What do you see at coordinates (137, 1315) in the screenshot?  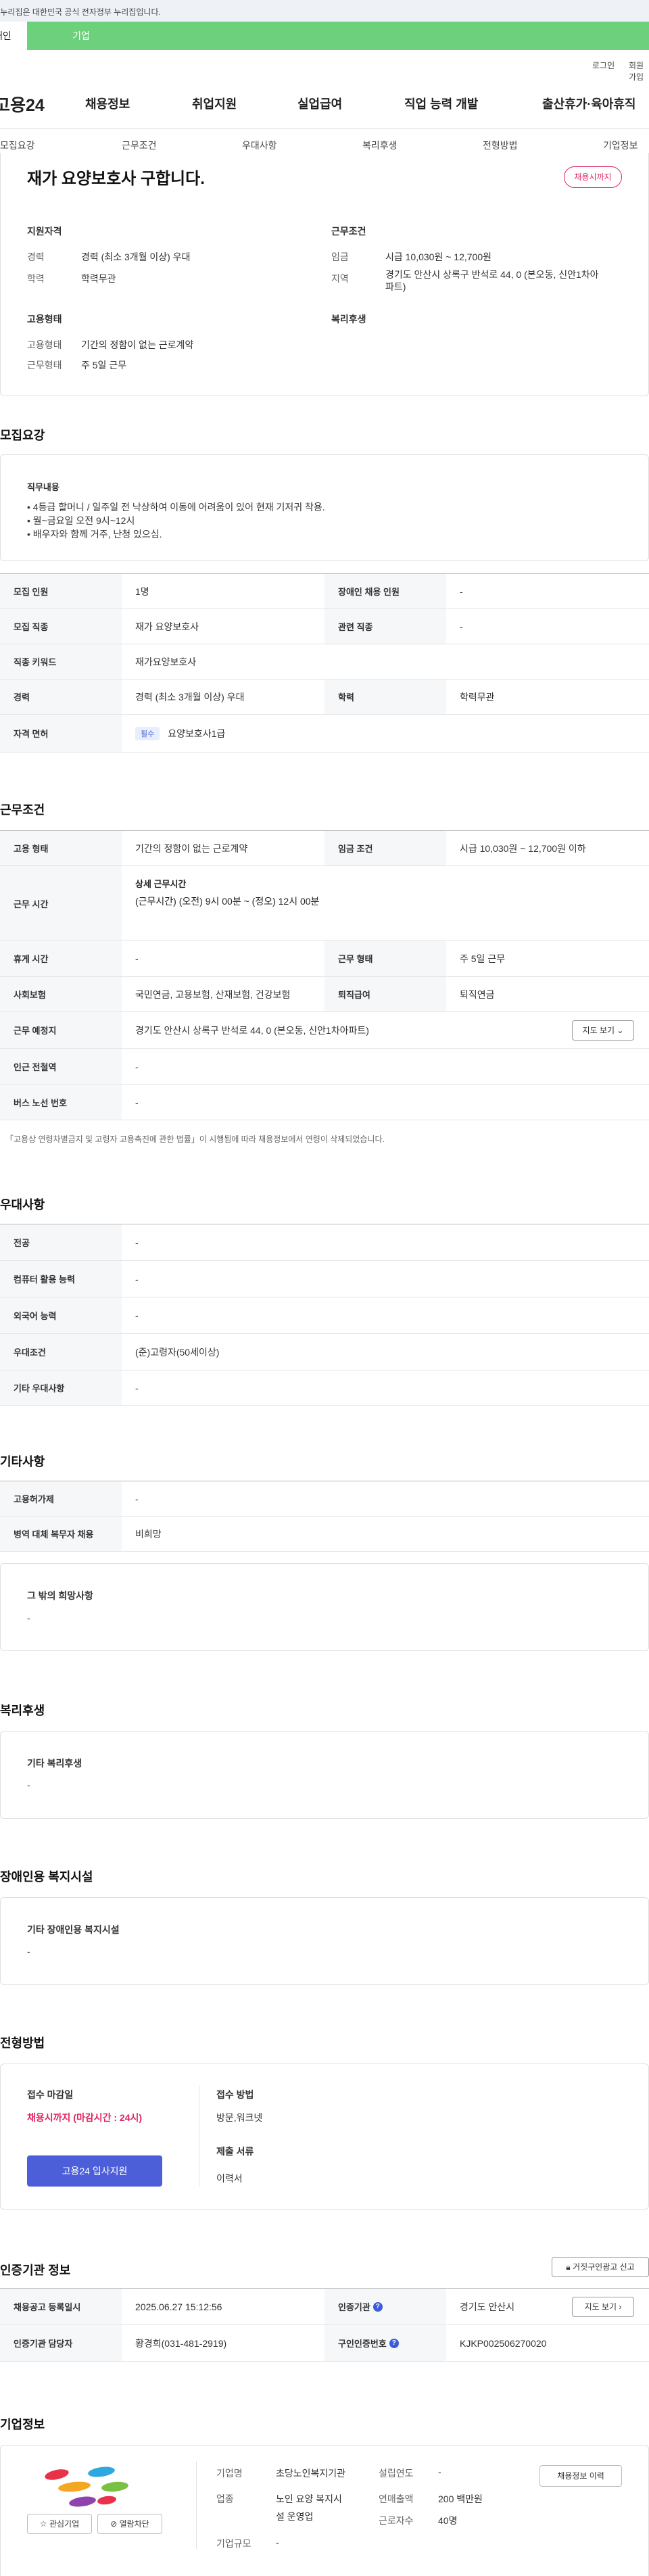 I see `td-language: -` at bounding box center [137, 1315].